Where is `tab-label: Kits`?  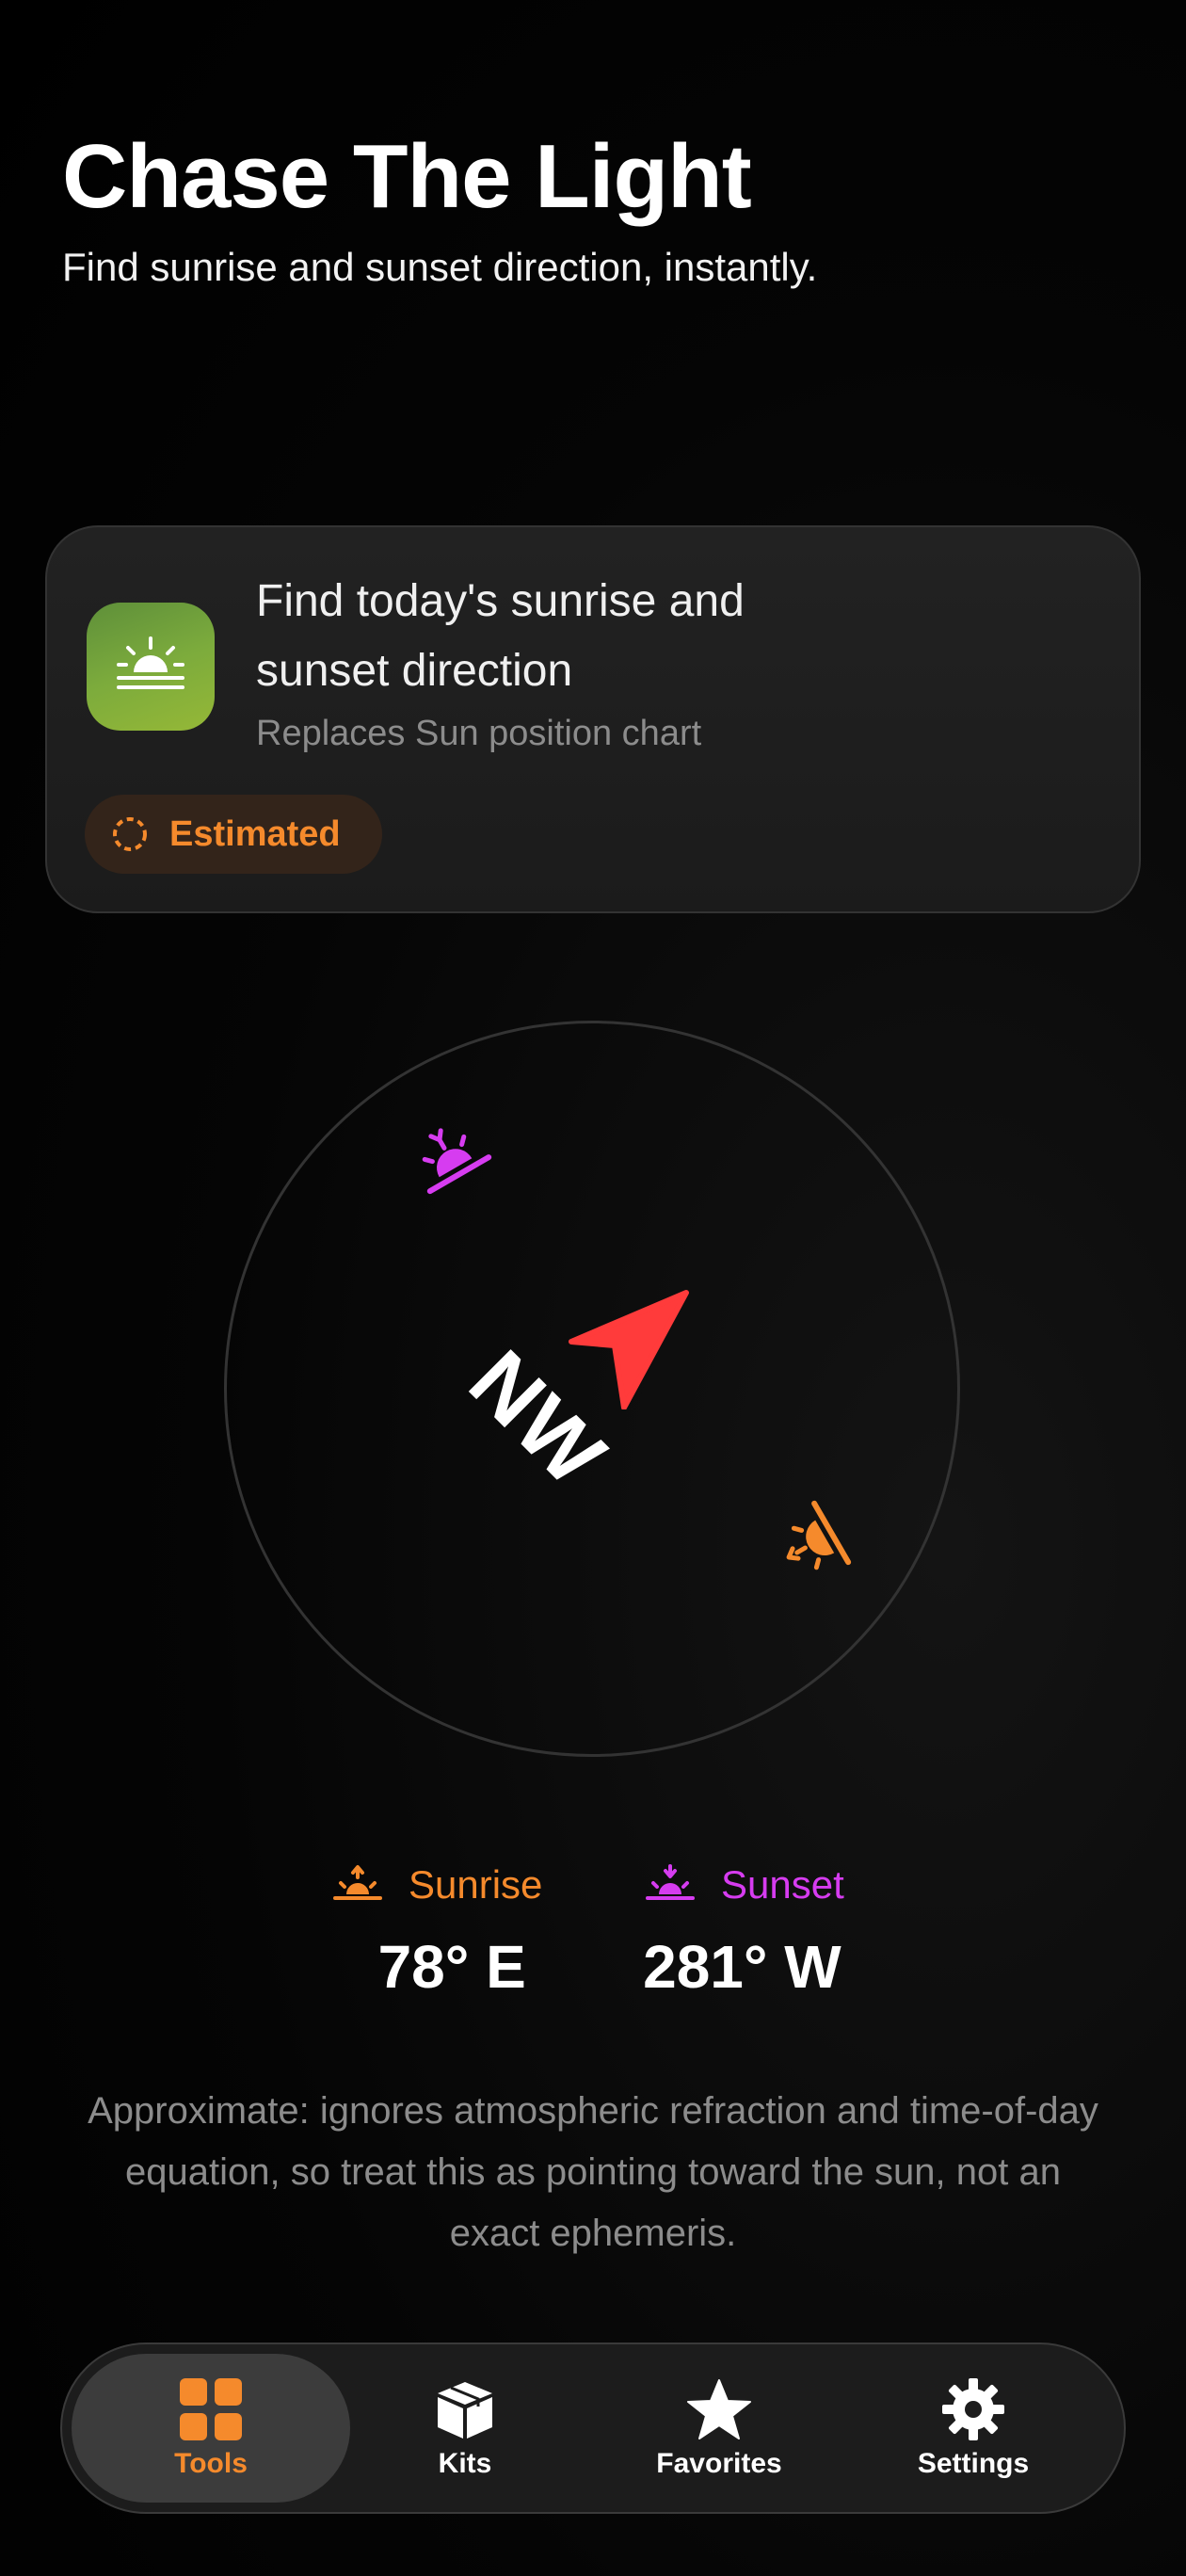
tab-label: Kits is located at coordinates (465, 2463).